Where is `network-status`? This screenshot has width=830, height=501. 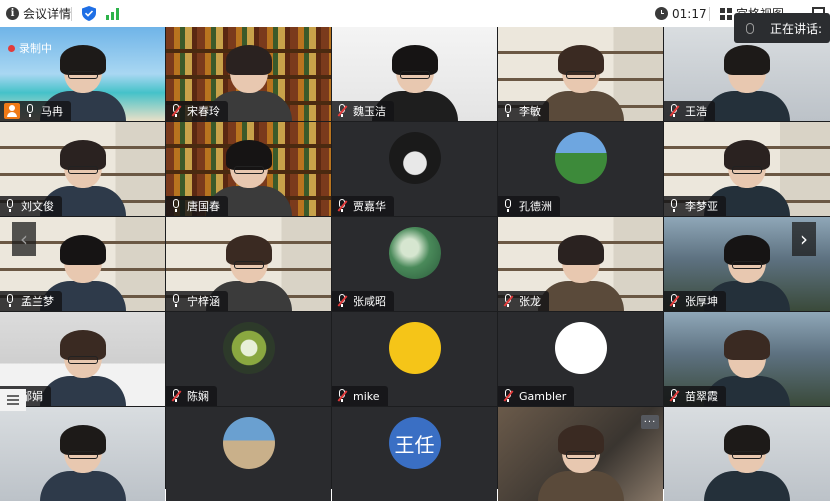 network-status is located at coordinates (112, 13).